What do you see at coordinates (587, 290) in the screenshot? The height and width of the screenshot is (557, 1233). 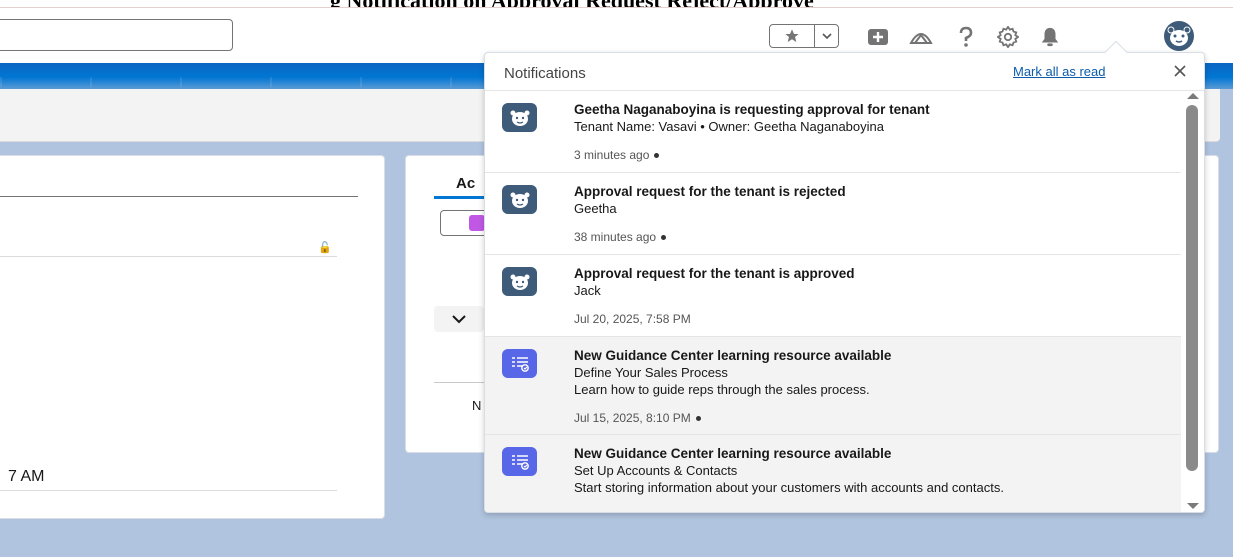 I see `notification-body: Jack` at bounding box center [587, 290].